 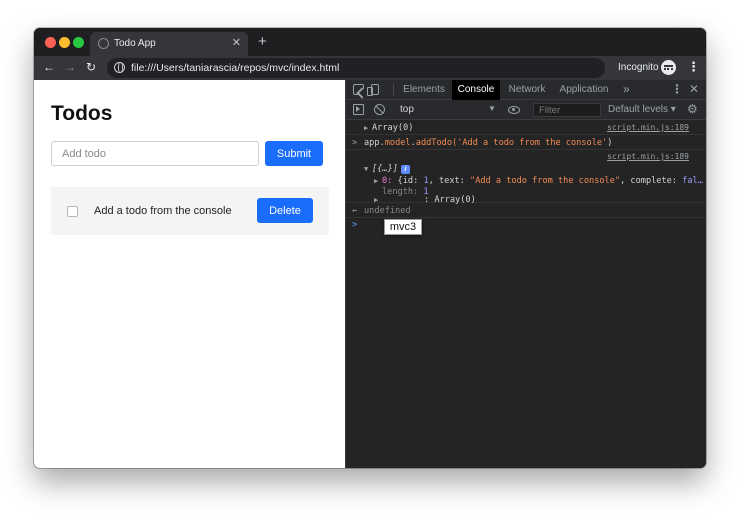 I want to click on page-title: Todos, so click(x=82, y=113).